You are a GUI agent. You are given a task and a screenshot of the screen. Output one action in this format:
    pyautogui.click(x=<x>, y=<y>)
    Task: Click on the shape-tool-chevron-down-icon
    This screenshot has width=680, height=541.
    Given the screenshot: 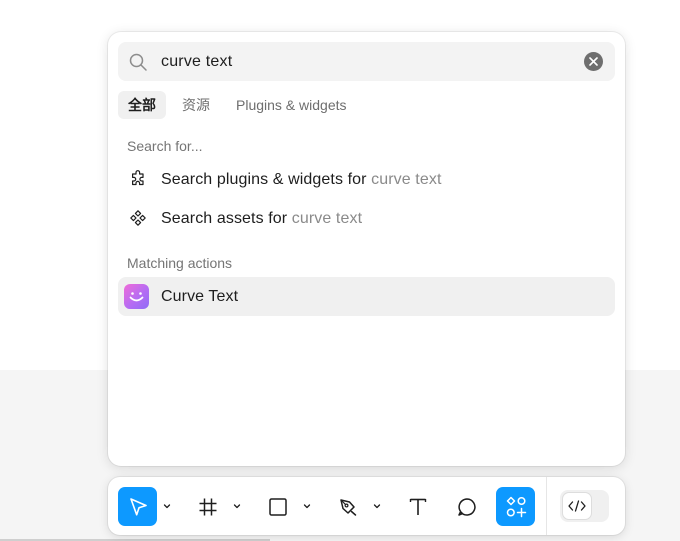 What is the action you would take?
    pyautogui.click(x=307, y=506)
    